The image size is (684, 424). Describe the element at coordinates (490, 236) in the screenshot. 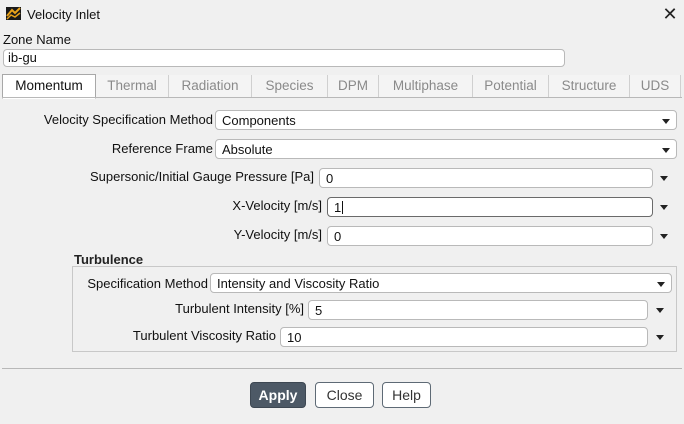

I see `y-velocity-input: 0` at that location.